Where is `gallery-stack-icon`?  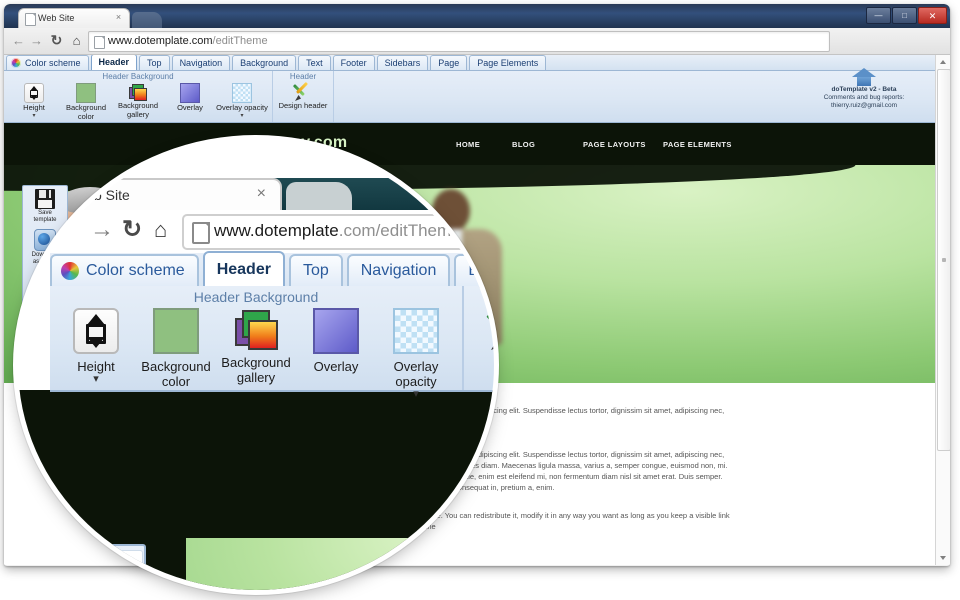
gallery-stack-icon is located at coordinates (256, 329).